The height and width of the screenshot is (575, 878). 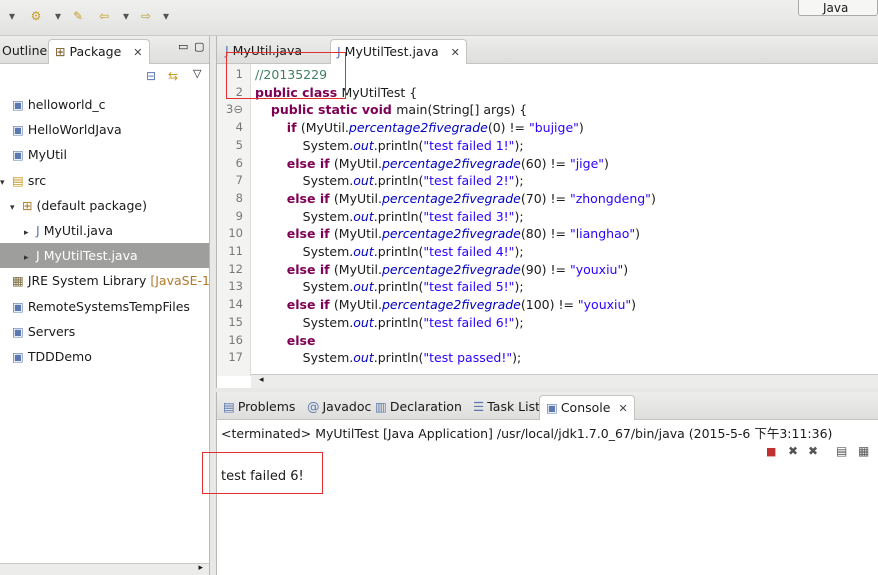 What do you see at coordinates (813, 451) in the screenshot?
I see `remove-all-icon: ✖` at bounding box center [813, 451].